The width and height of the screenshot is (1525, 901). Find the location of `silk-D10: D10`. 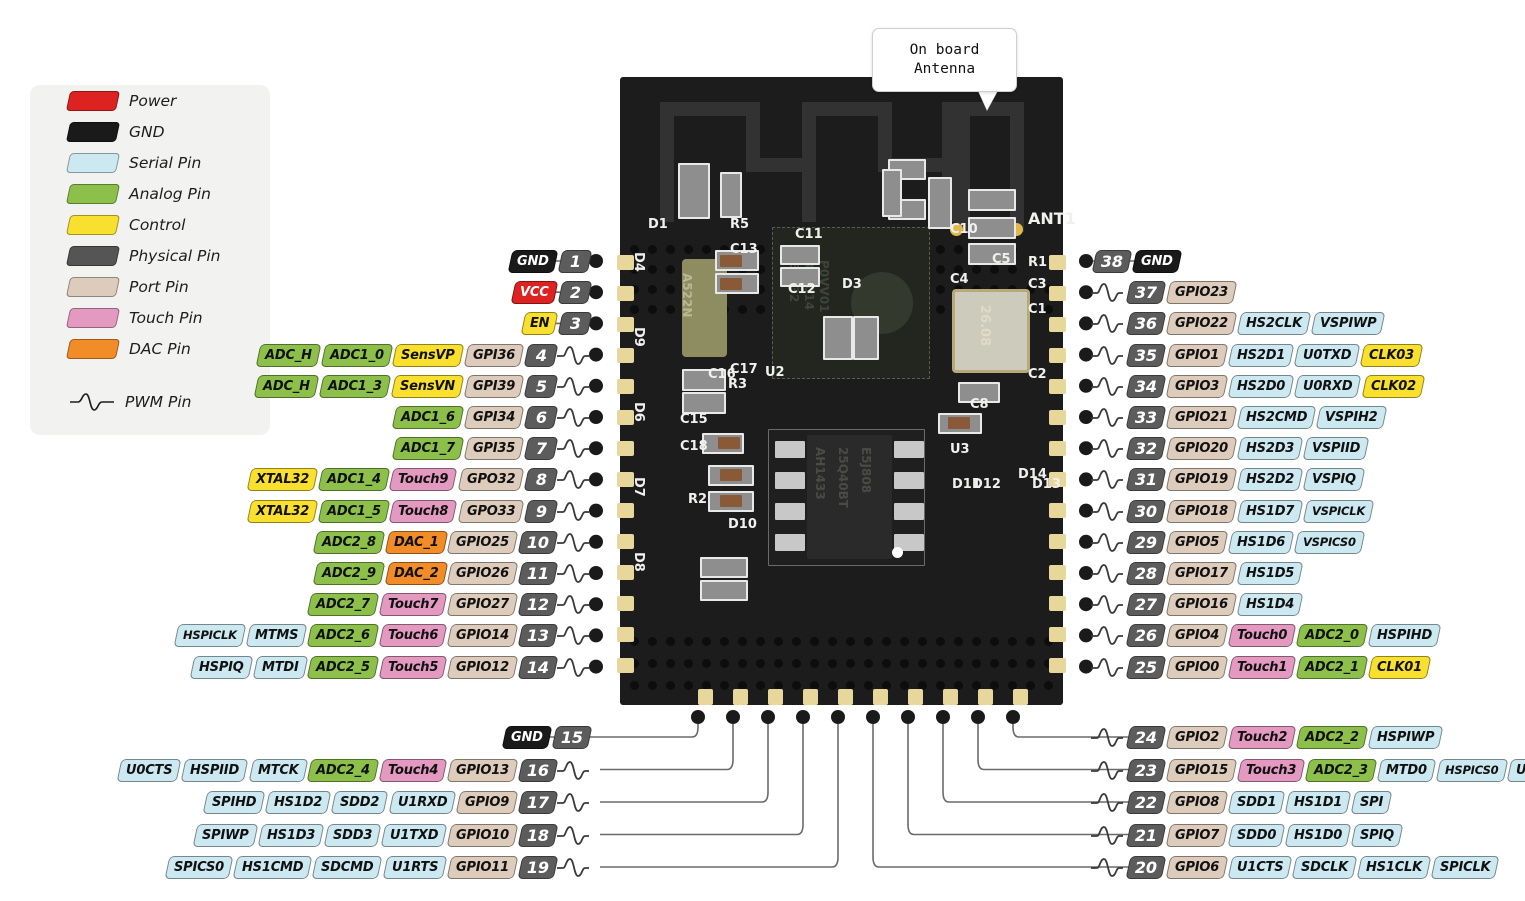

silk-D10: D10 is located at coordinates (742, 524).